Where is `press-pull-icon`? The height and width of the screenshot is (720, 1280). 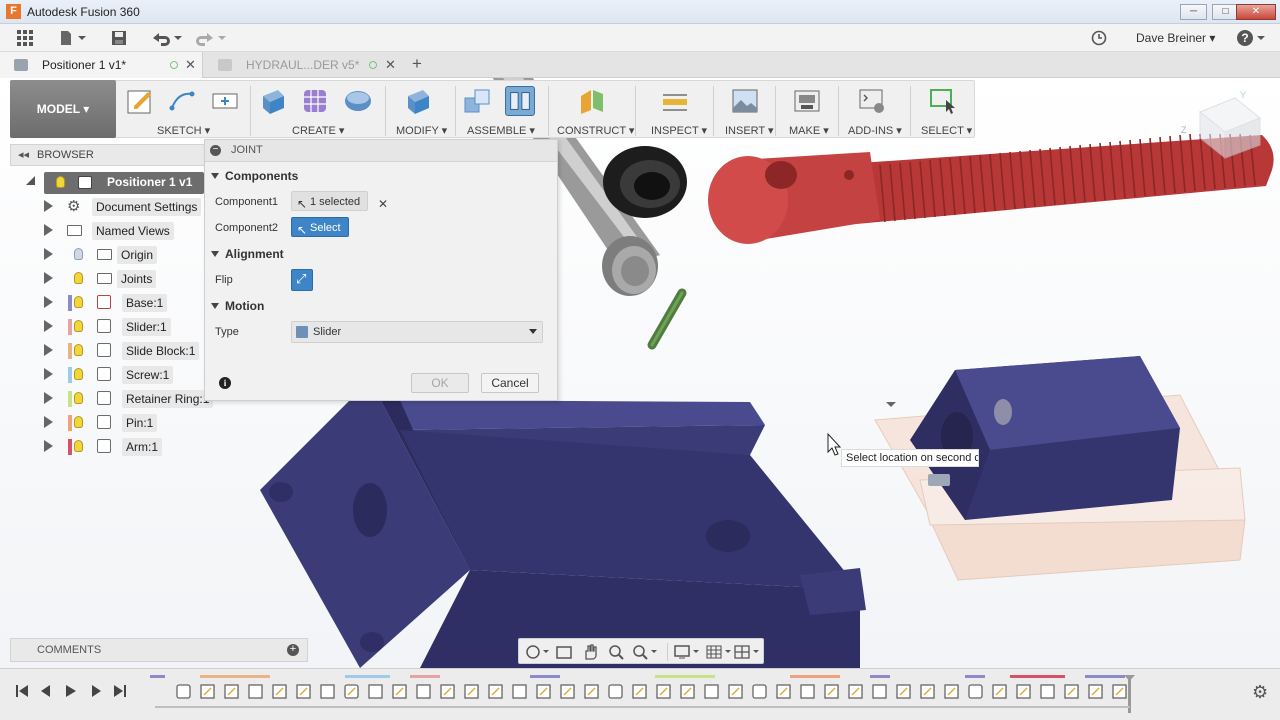 press-pull-icon is located at coordinates (418, 101).